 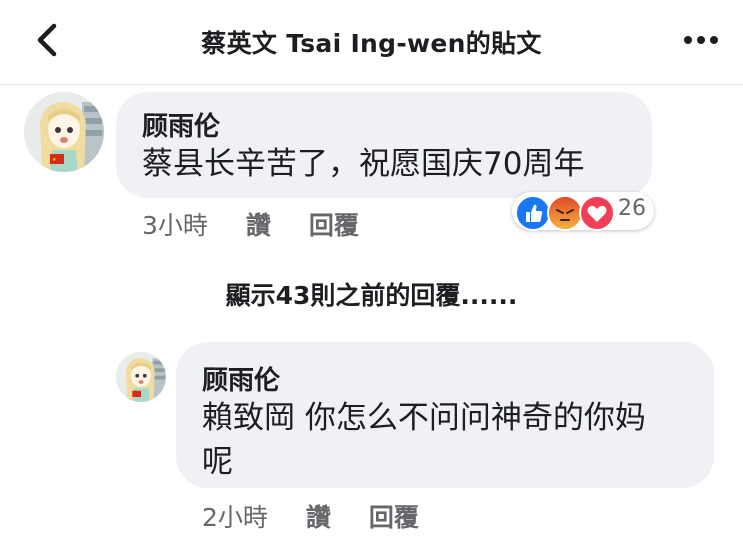 What do you see at coordinates (258, 225) in the screenshot?
I see `like-button: 讚` at bounding box center [258, 225].